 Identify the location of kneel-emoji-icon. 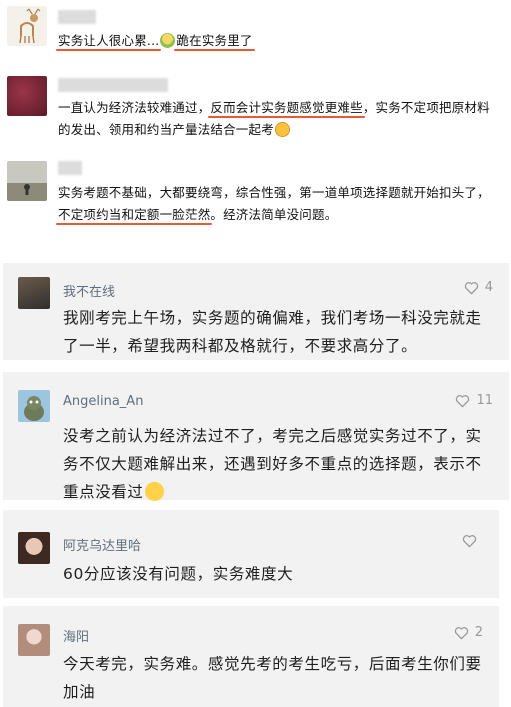
(168, 40).